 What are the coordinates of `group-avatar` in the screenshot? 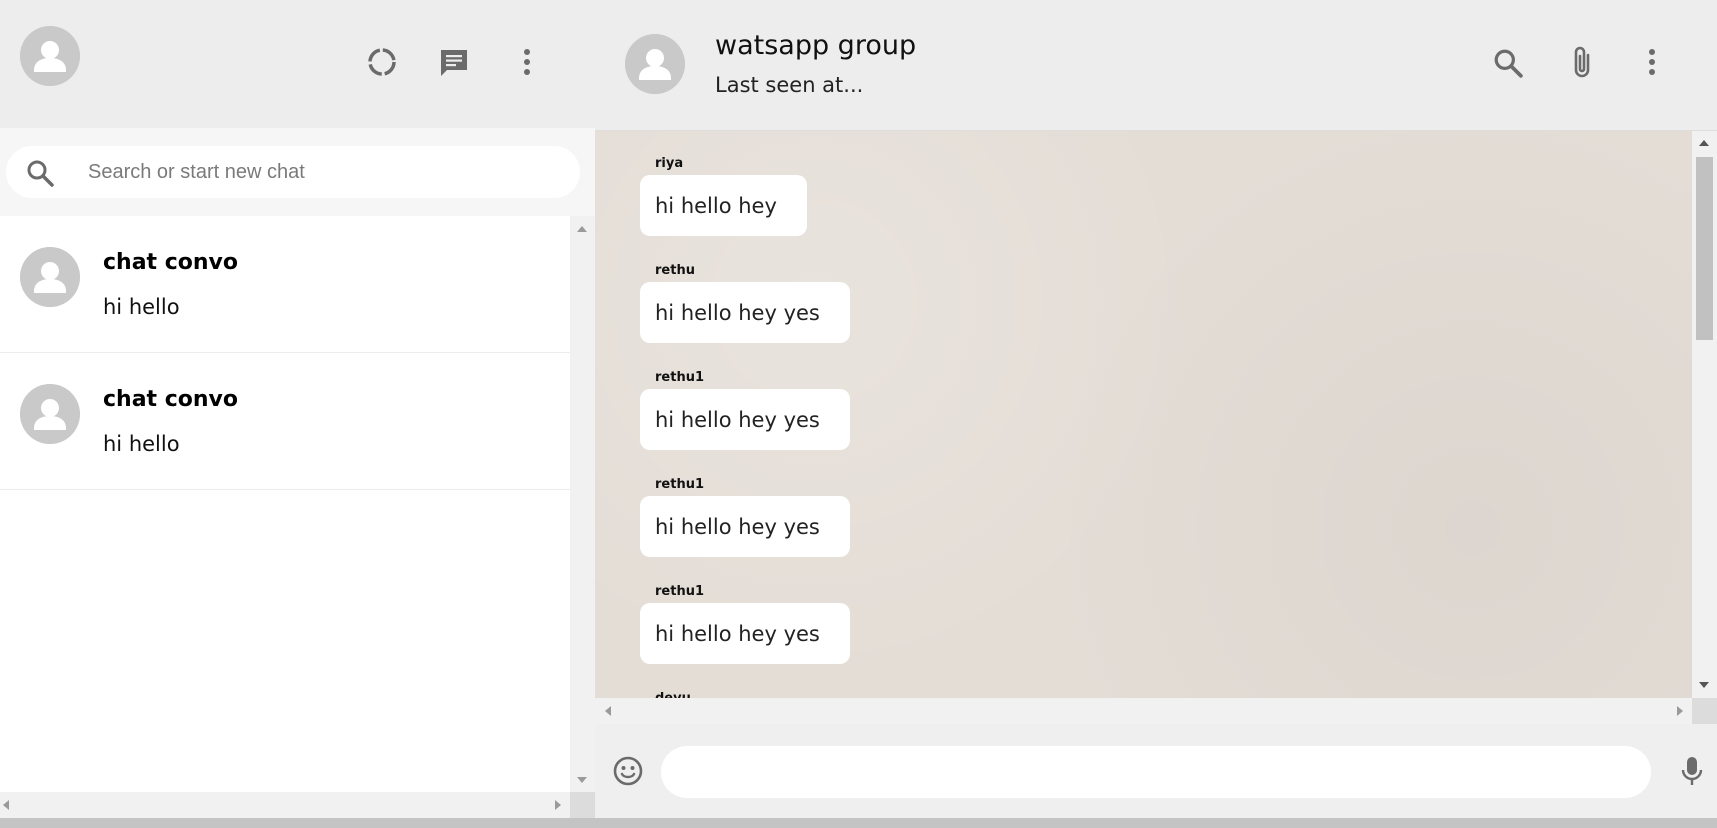 It's located at (655, 64).